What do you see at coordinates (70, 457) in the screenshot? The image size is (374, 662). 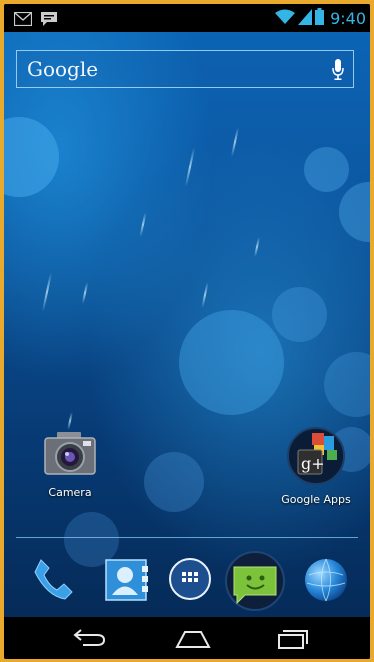 I see `camera-icon` at bounding box center [70, 457].